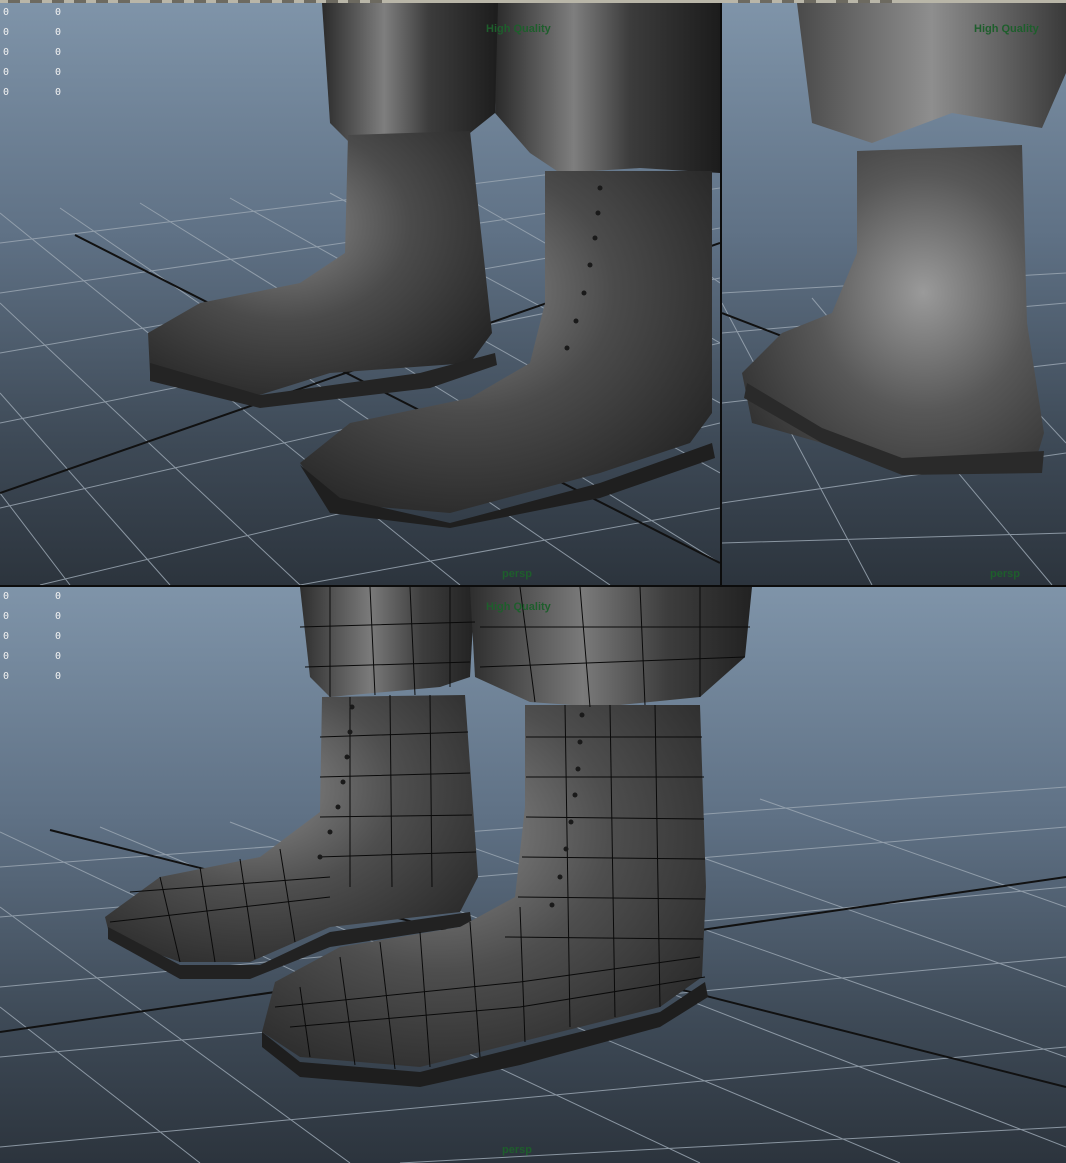 This screenshot has width=1066, height=1163. Describe the element at coordinates (322, 269) in the screenshot. I see `left-boot` at that location.